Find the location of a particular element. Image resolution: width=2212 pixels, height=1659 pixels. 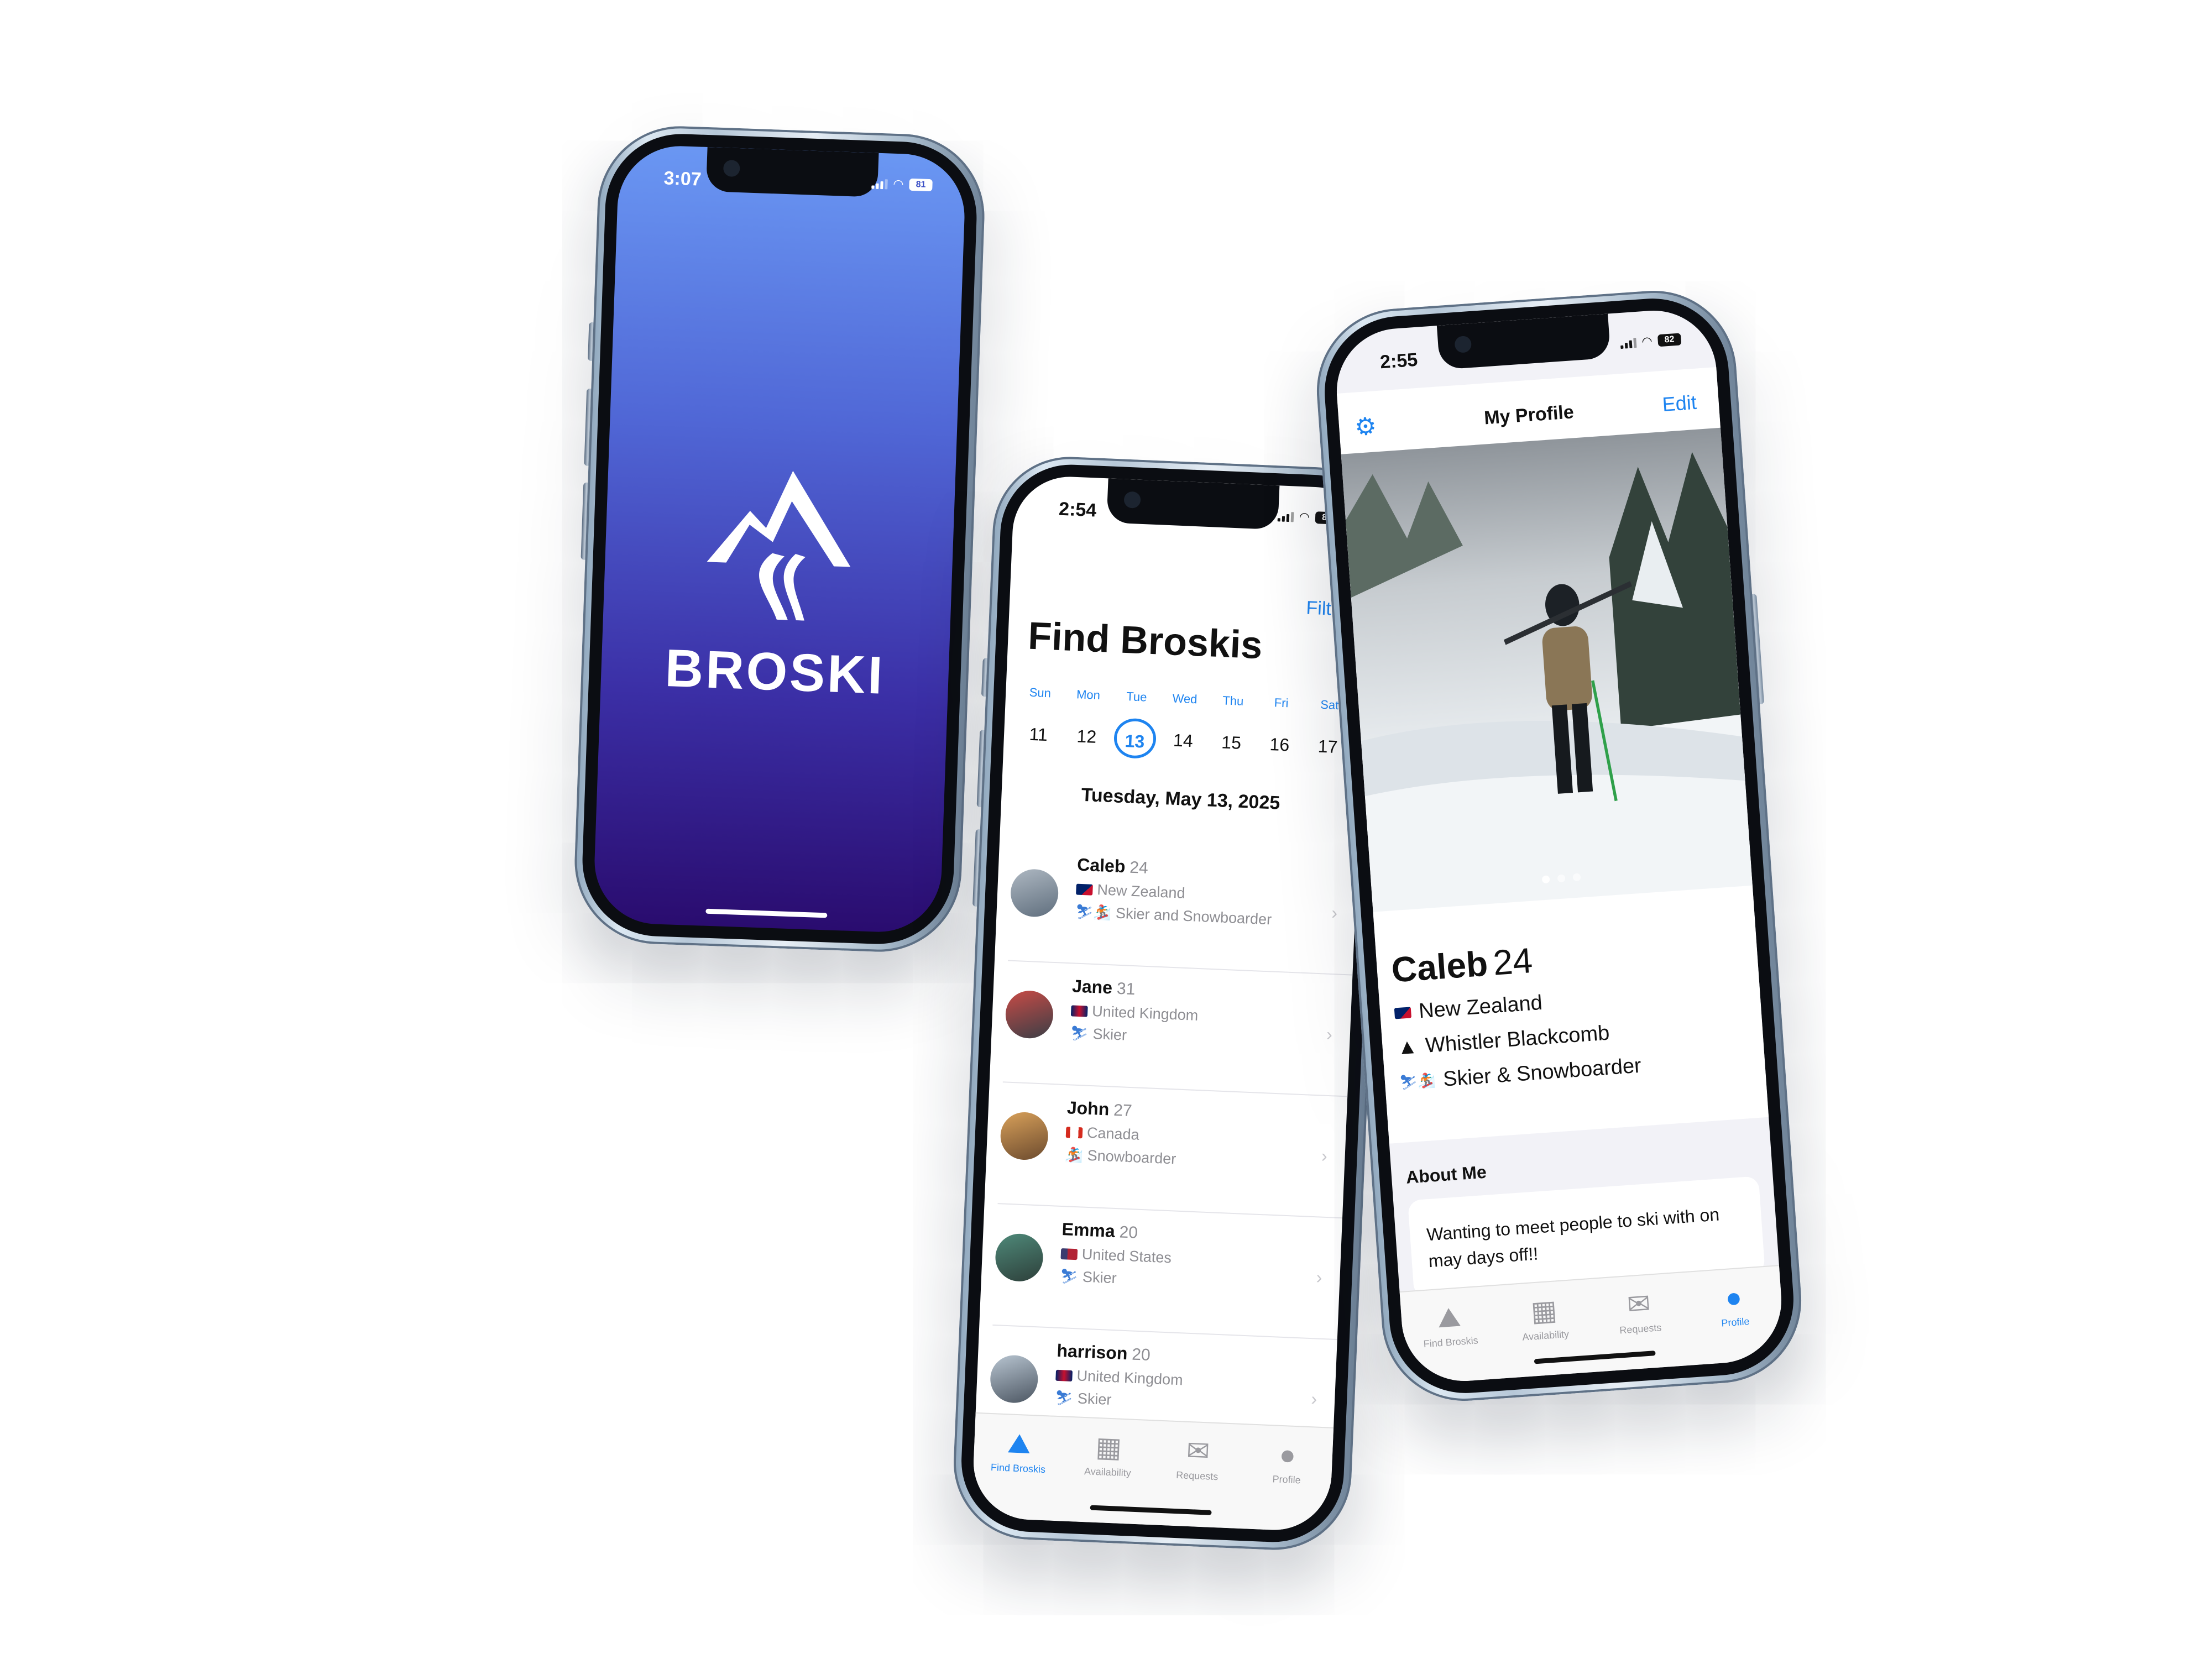

day-number: 14 is located at coordinates (1183, 740).